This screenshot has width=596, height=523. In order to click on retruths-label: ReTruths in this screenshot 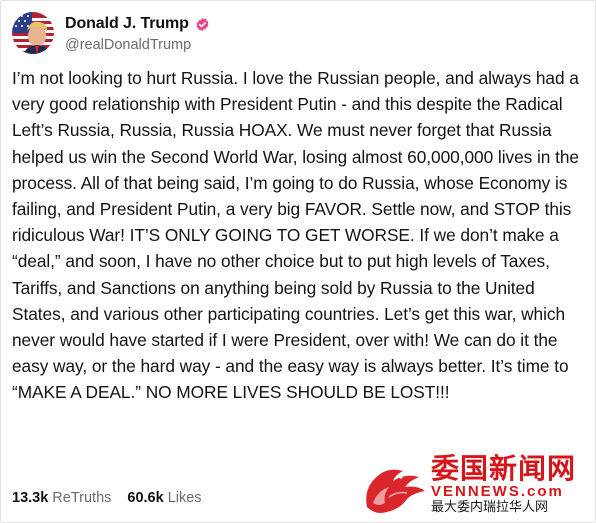, I will do `click(82, 498)`.